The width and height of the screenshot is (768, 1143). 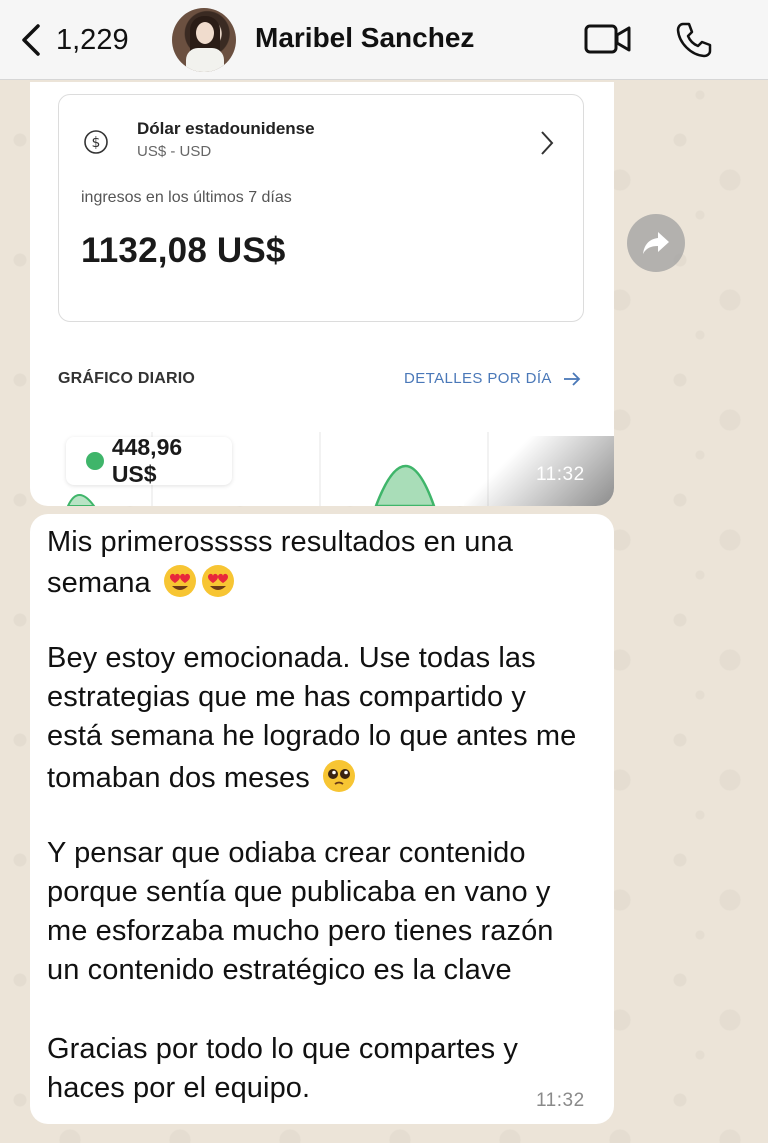 What do you see at coordinates (291, 658) in the screenshot?
I see `message-line: Bey estoy emocionada. Use todas las` at bounding box center [291, 658].